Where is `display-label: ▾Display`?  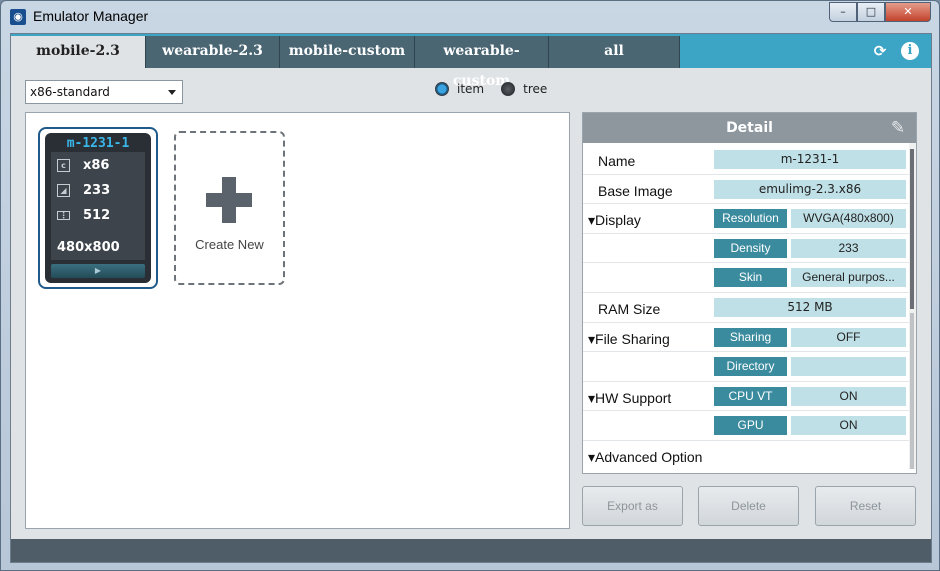 display-label: ▾Display is located at coordinates (614, 220).